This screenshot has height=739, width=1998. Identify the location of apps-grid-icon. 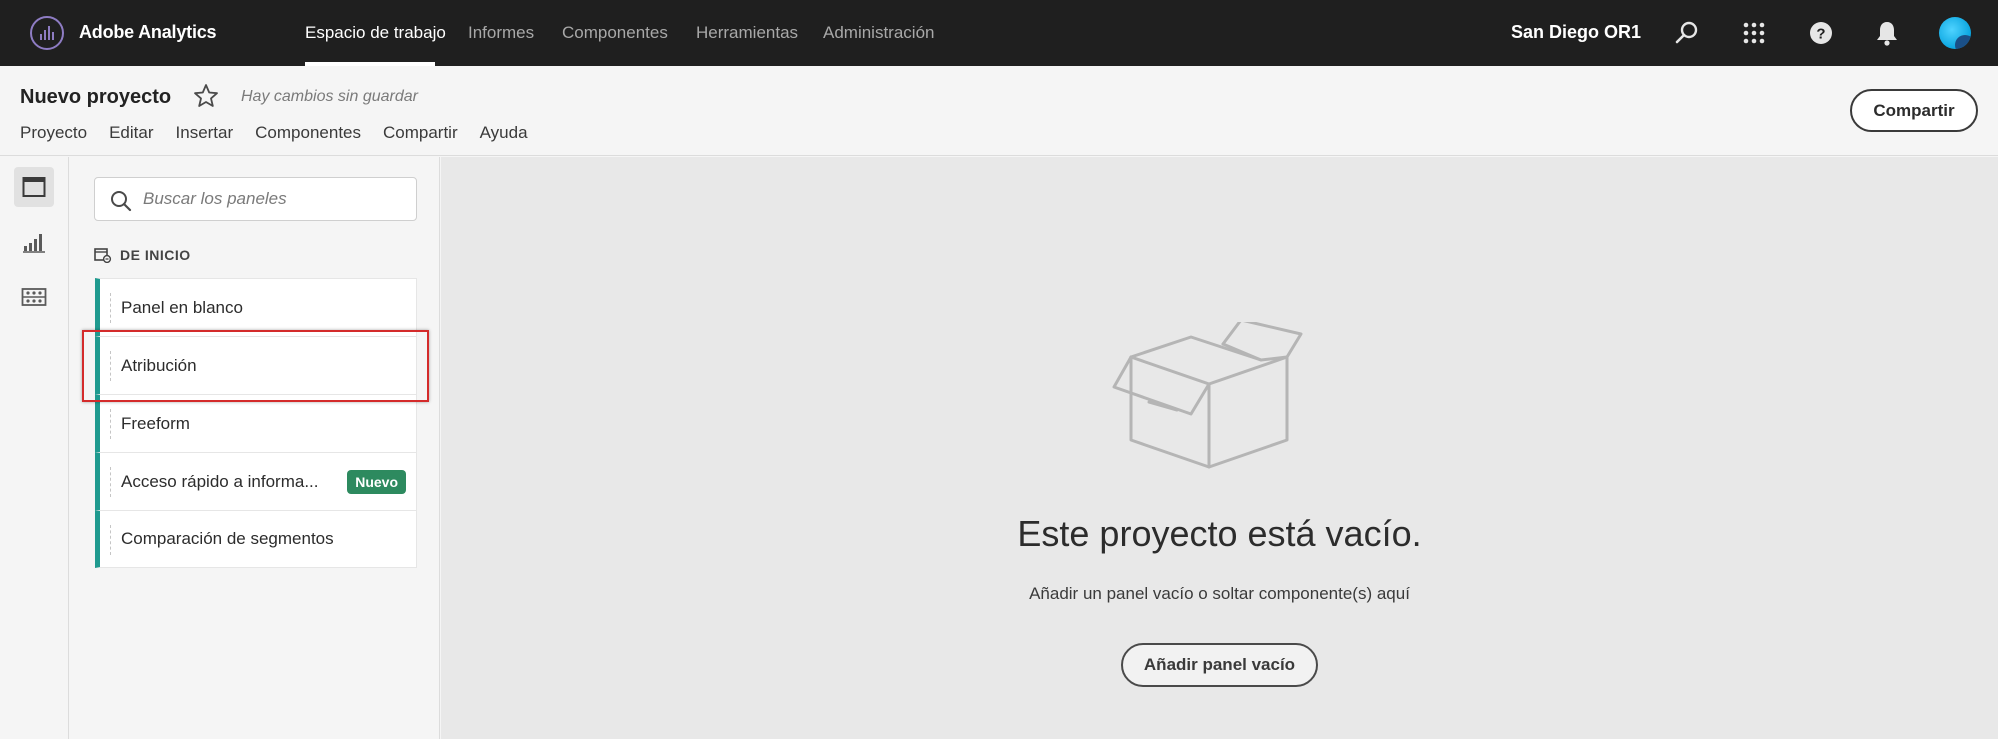
(1754, 33).